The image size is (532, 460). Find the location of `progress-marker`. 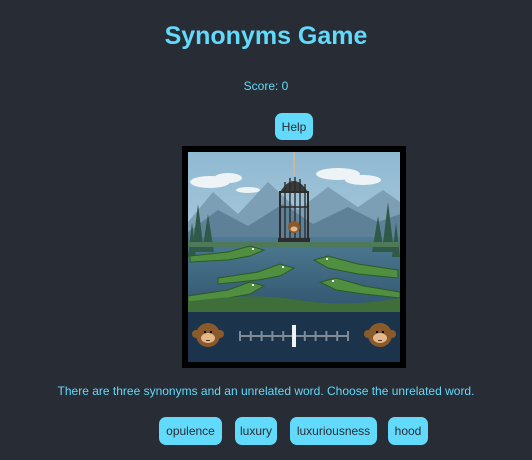

progress-marker is located at coordinates (294, 336).